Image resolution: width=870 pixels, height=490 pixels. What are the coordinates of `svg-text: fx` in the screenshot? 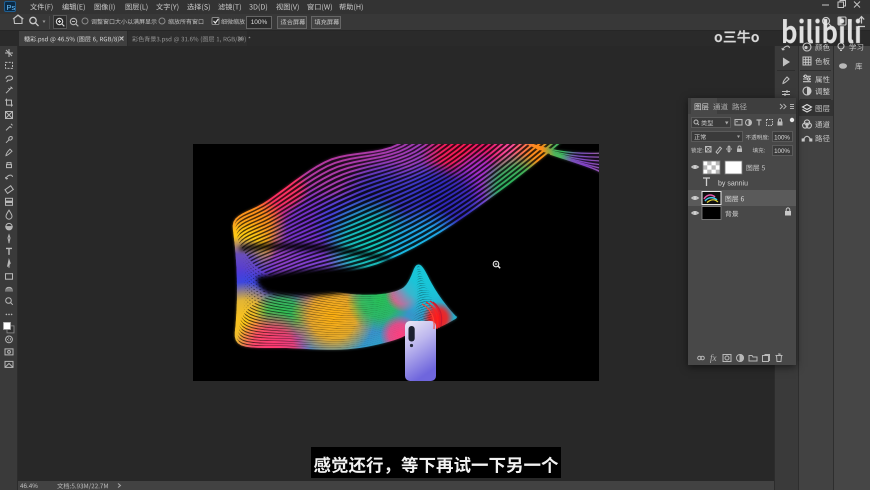 It's located at (713, 358).